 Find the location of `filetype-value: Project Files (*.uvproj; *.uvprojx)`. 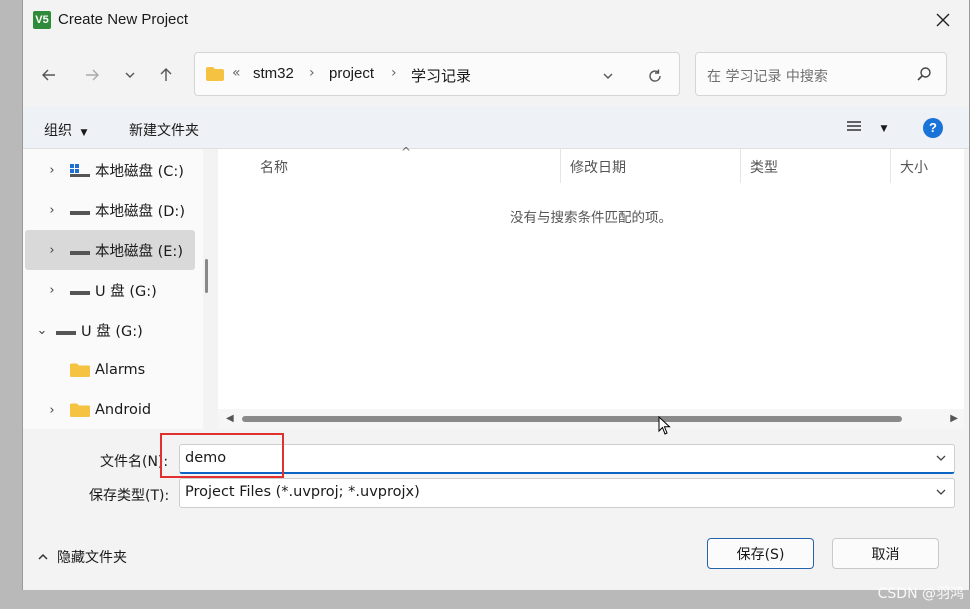

filetype-value: Project Files (*.uvproj; *.uvprojx) is located at coordinates (302, 492).